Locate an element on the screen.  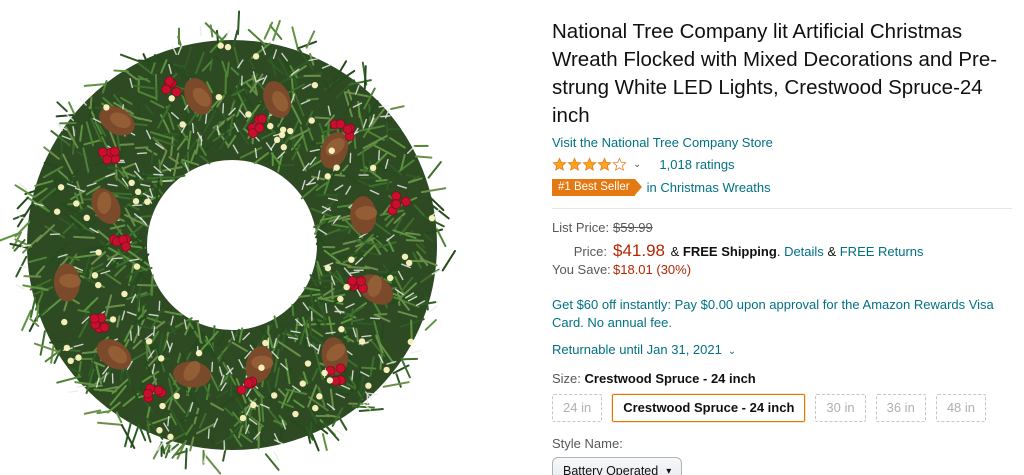
star-rating is located at coordinates (589, 164).